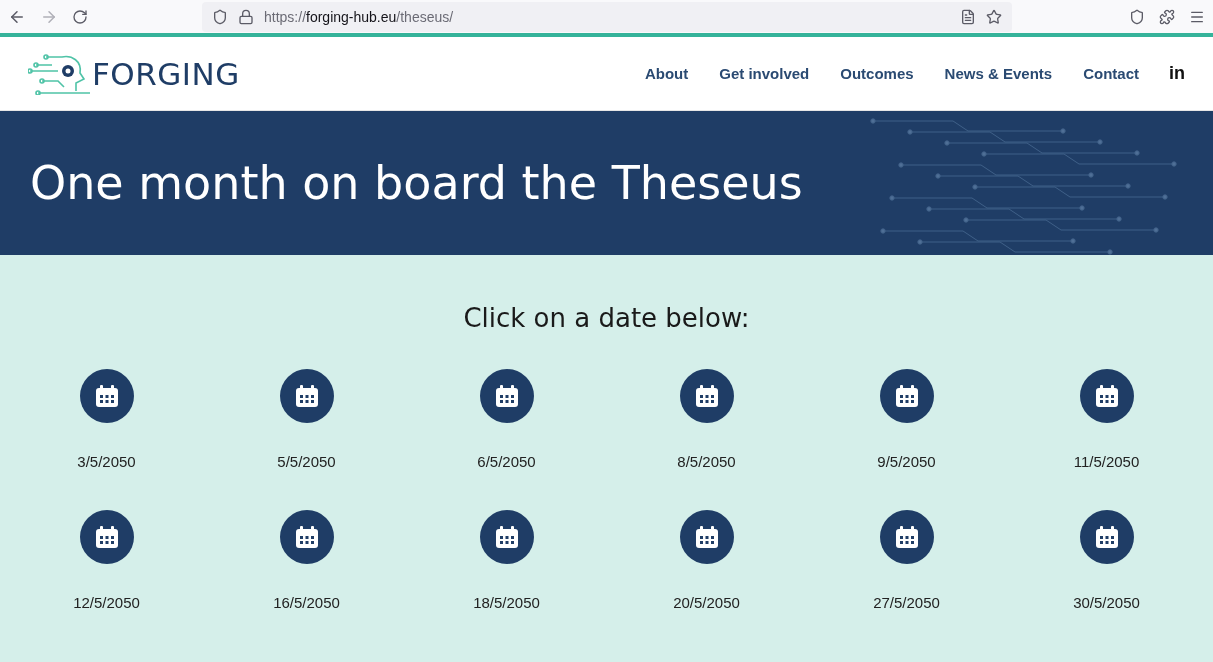  I want to click on url-text: https://forging-hub.eu/theseus/, so click(359, 16).